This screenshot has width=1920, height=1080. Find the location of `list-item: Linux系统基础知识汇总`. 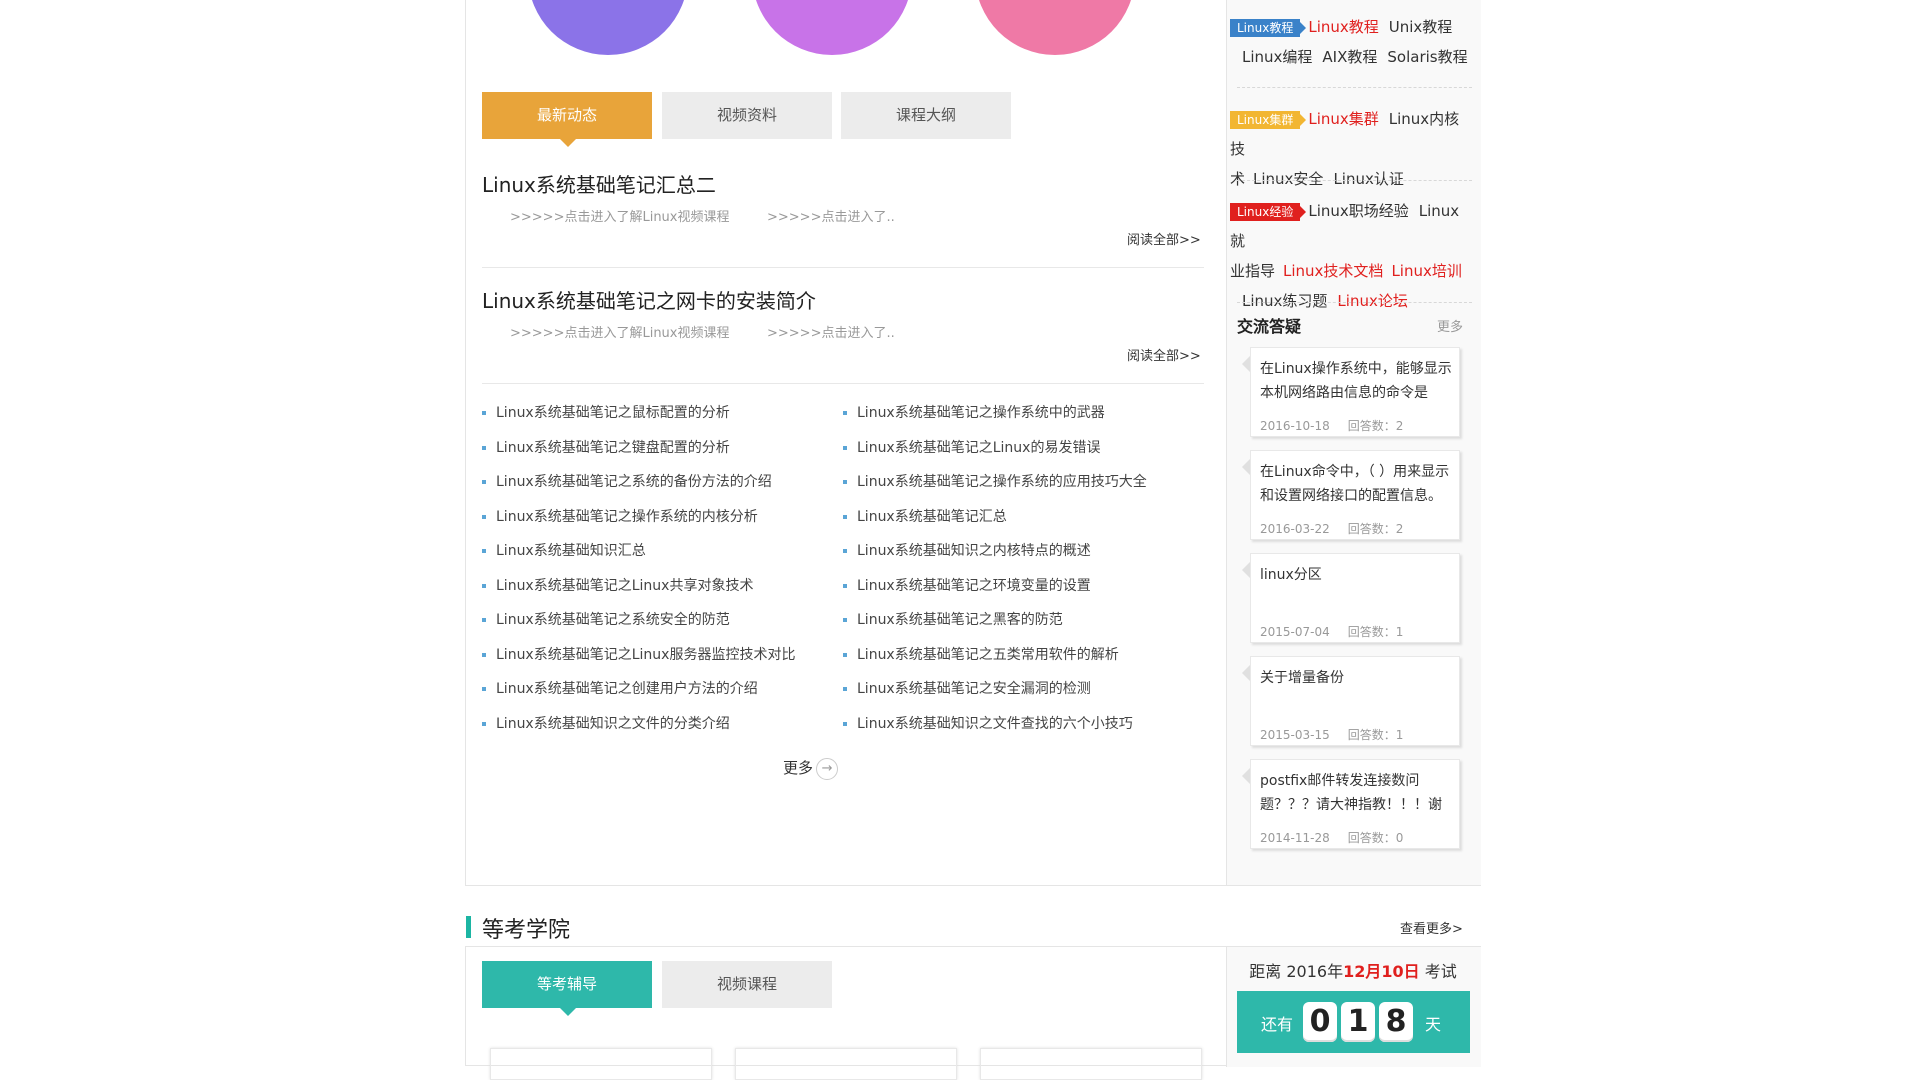

list-item: Linux系统基础知识汇总 is located at coordinates (638, 557).